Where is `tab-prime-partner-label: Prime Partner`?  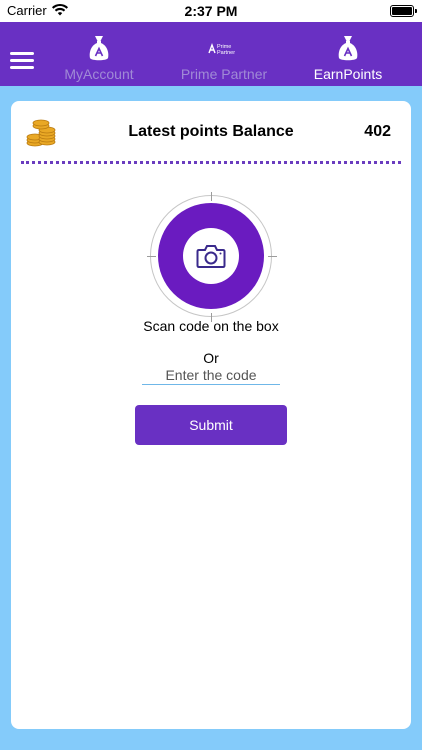 tab-prime-partner-label: Prime Partner is located at coordinates (224, 74).